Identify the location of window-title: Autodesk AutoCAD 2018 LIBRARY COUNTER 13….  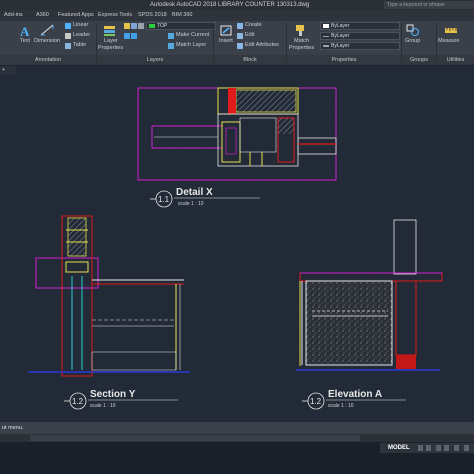
(230, 5).